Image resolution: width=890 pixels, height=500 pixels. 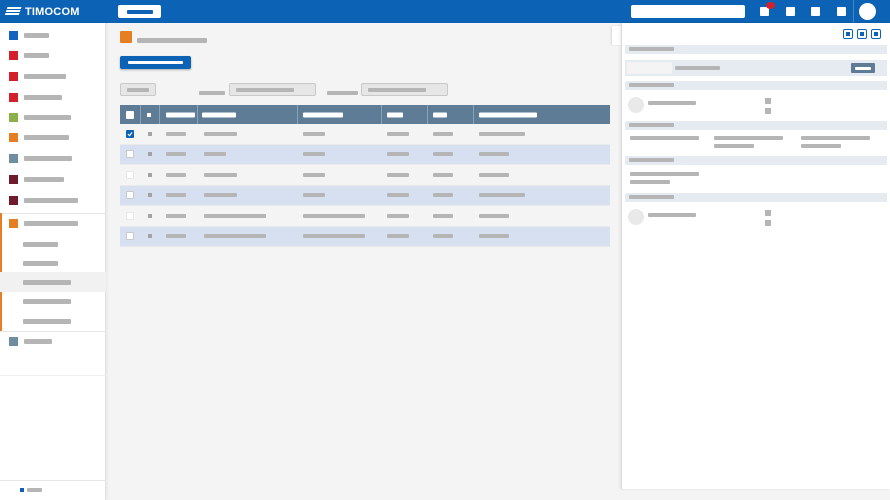 I want to click on page-title, so click(x=172, y=40).